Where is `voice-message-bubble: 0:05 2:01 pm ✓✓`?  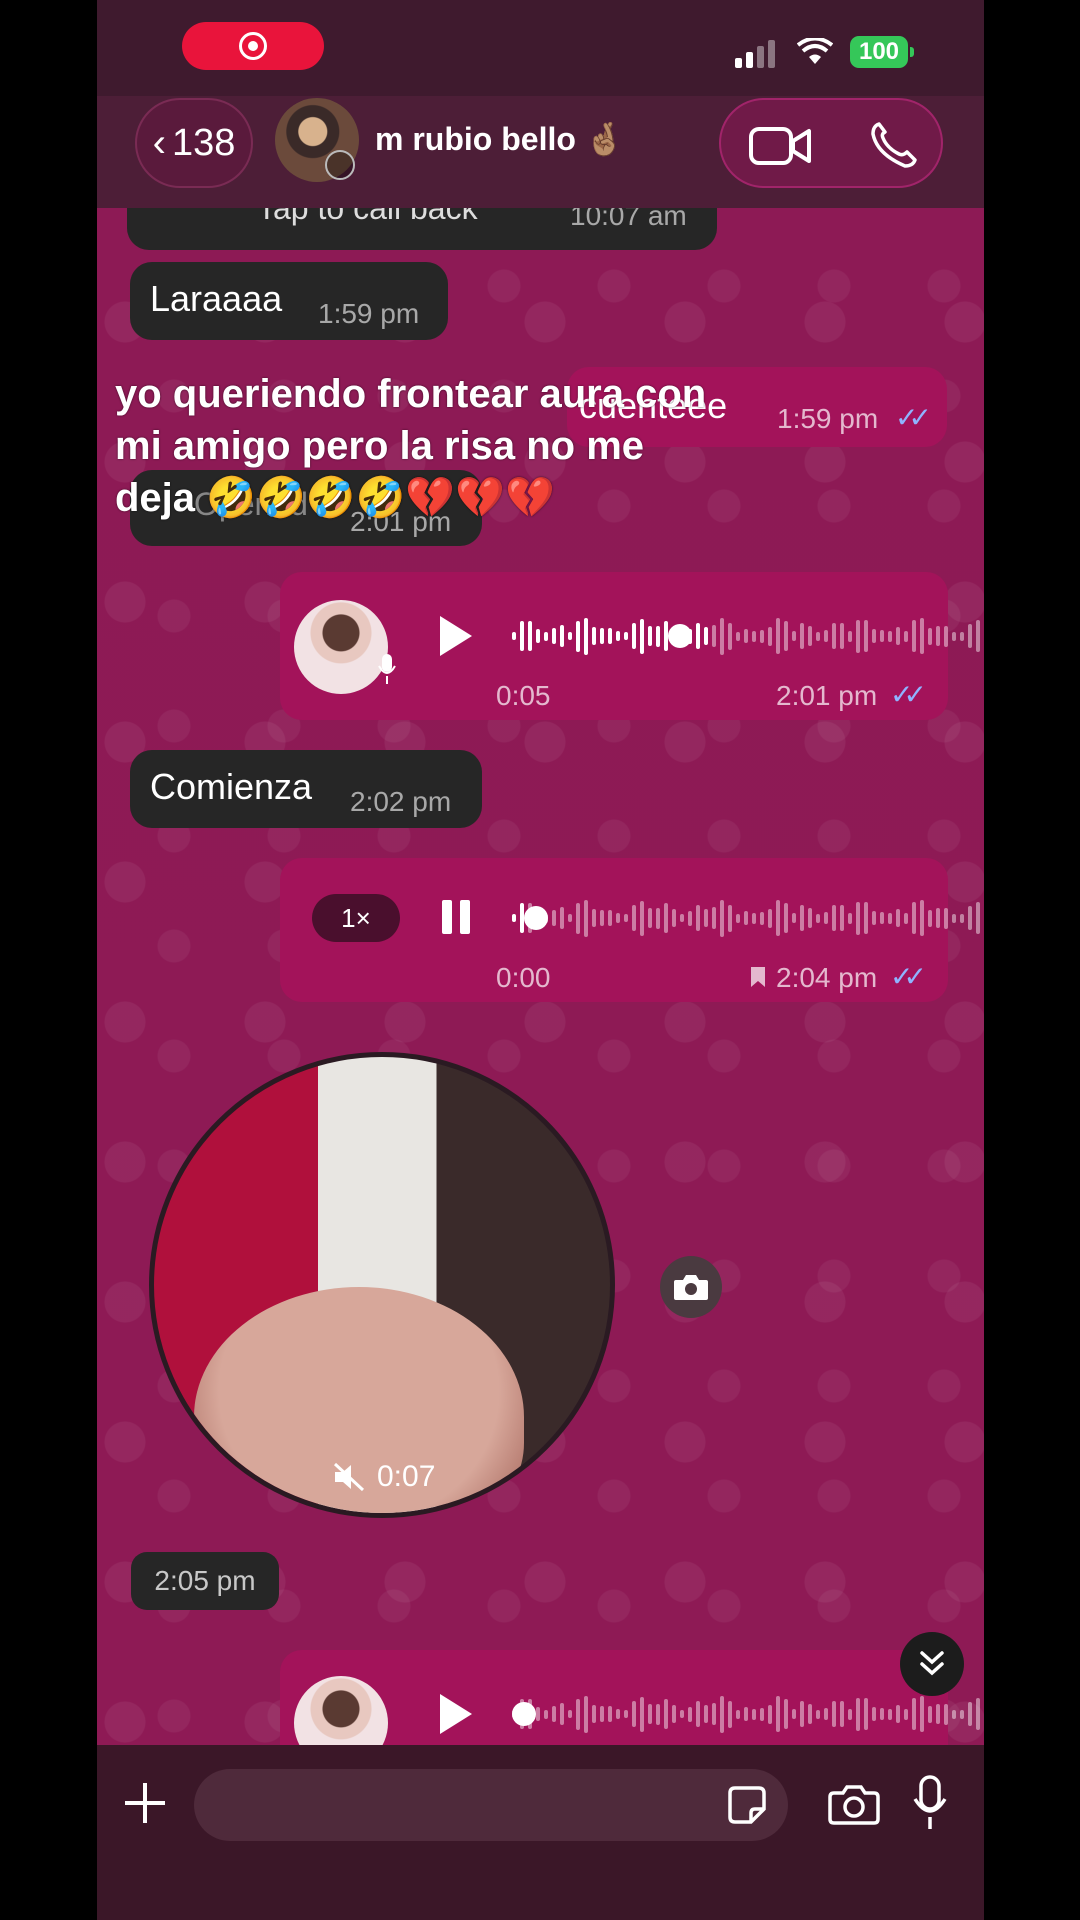
voice-message-bubble: 0:05 2:01 pm ✓✓ is located at coordinates (630, 646).